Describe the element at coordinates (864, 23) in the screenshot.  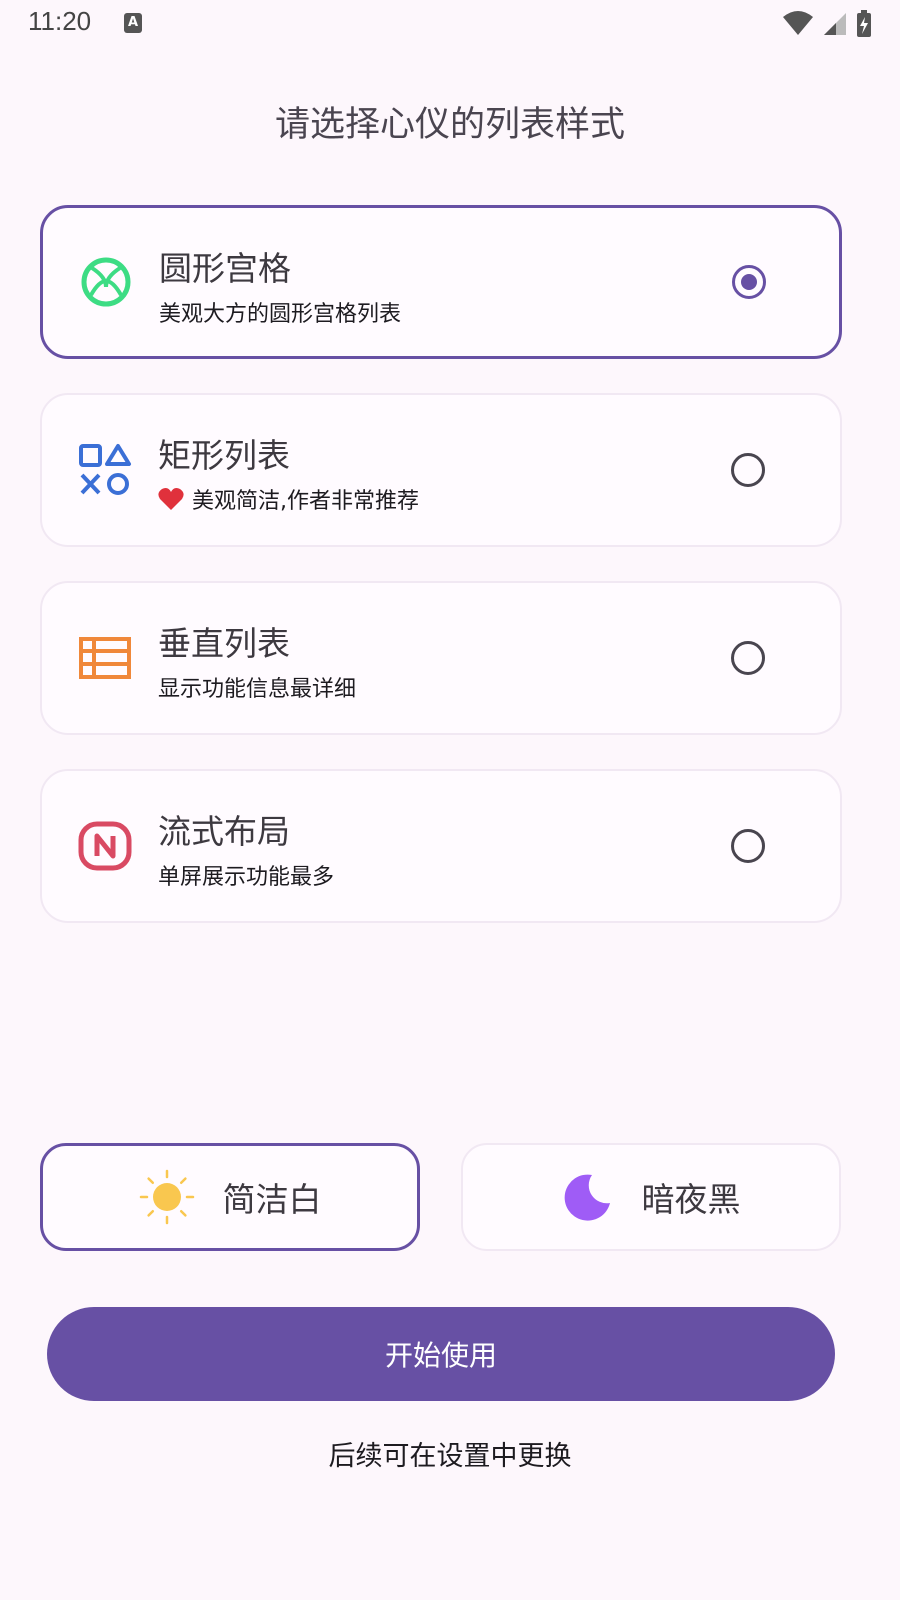
I see `battery-charging-icon` at that location.